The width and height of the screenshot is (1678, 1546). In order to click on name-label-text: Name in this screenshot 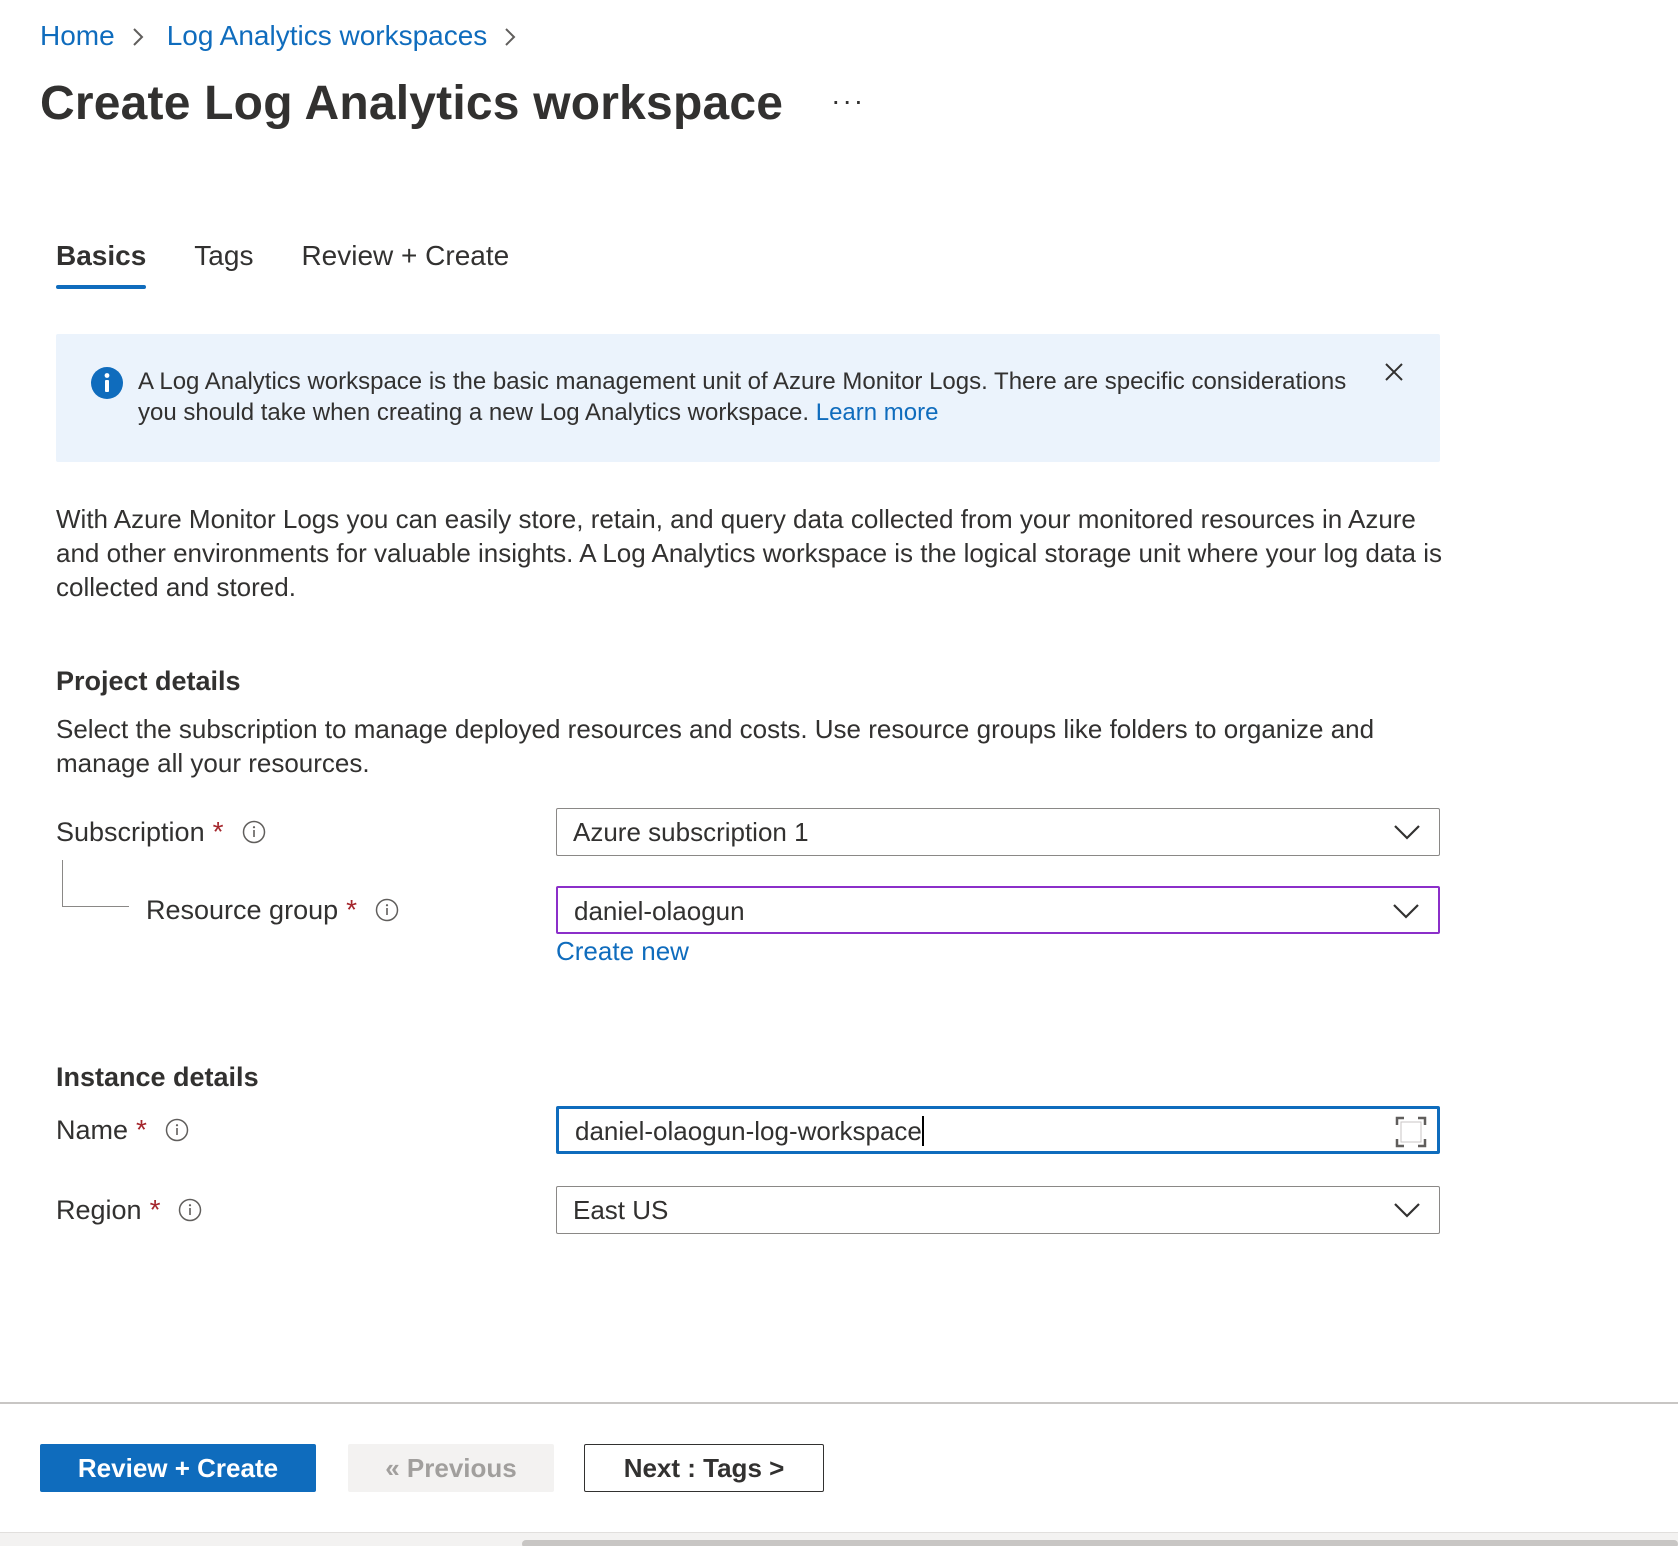, I will do `click(92, 1129)`.